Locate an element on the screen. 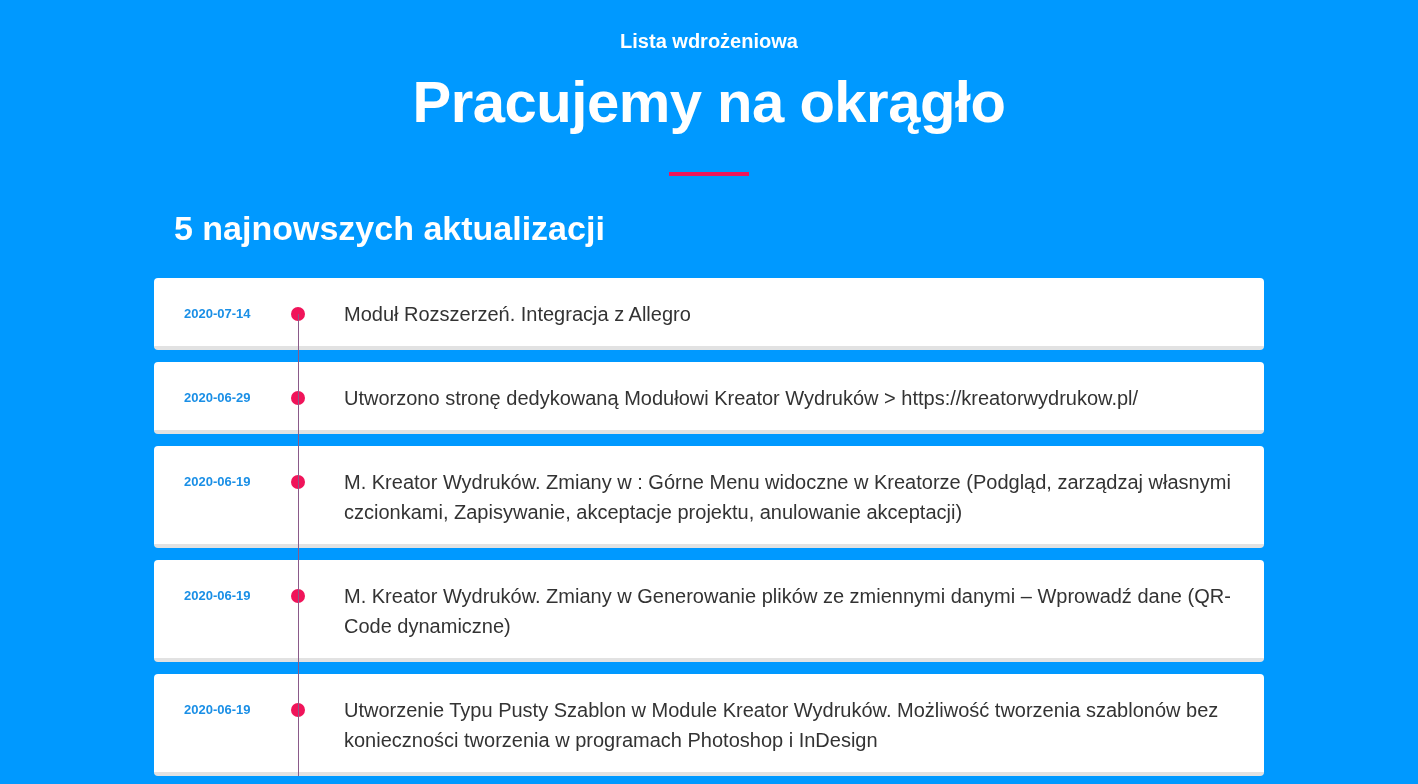  update-text: M. Kreator Wydruków. Zmiany w : Górne Menu widoczne w Kreatorze (Podgląd, zarządzaj własnymi czcionkami, Zapisywanie, akceptacje projektu, anulowanie akceptacji) is located at coordinates (787, 497).